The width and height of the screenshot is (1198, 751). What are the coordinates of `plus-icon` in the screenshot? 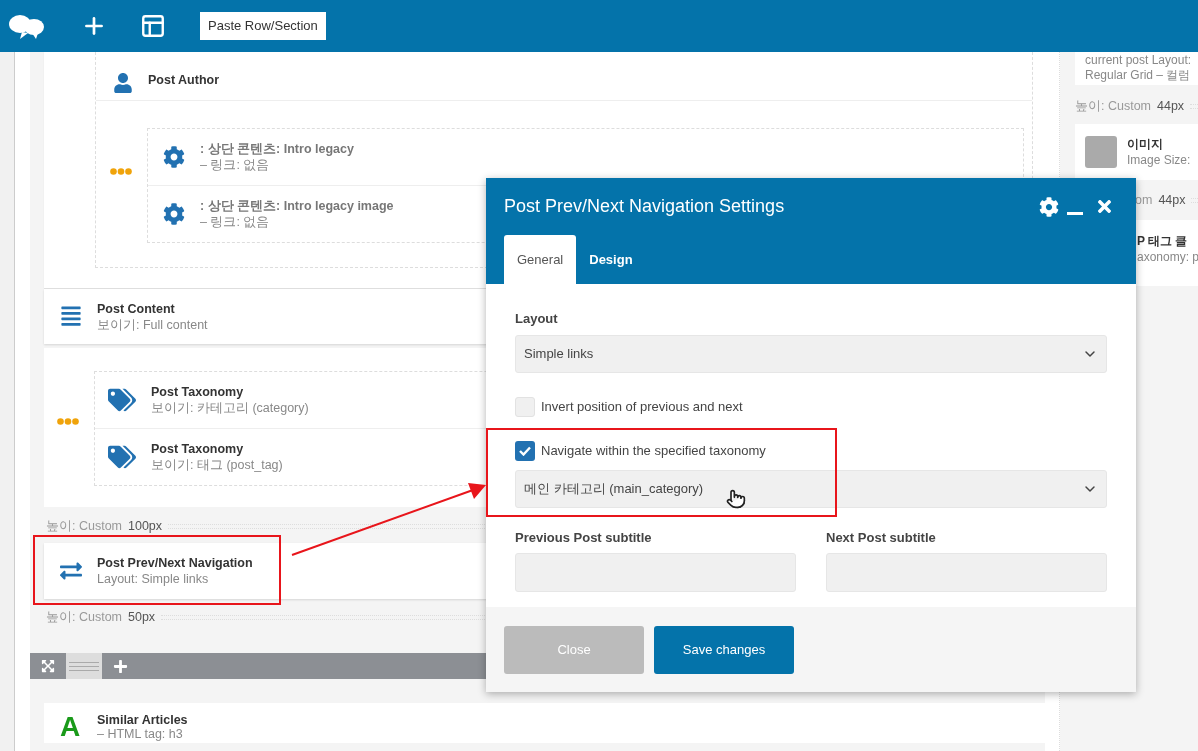 It's located at (120, 666).